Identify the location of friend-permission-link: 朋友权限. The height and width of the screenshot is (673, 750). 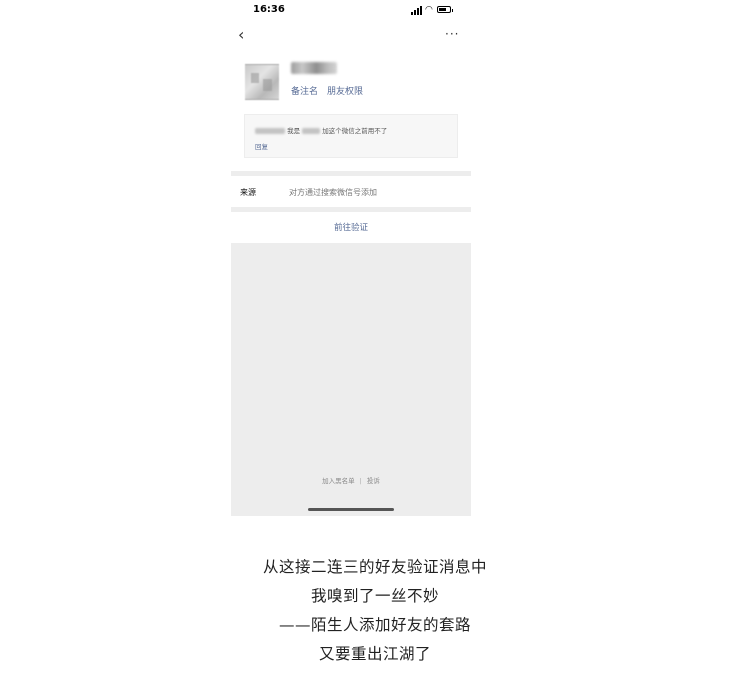
(345, 92).